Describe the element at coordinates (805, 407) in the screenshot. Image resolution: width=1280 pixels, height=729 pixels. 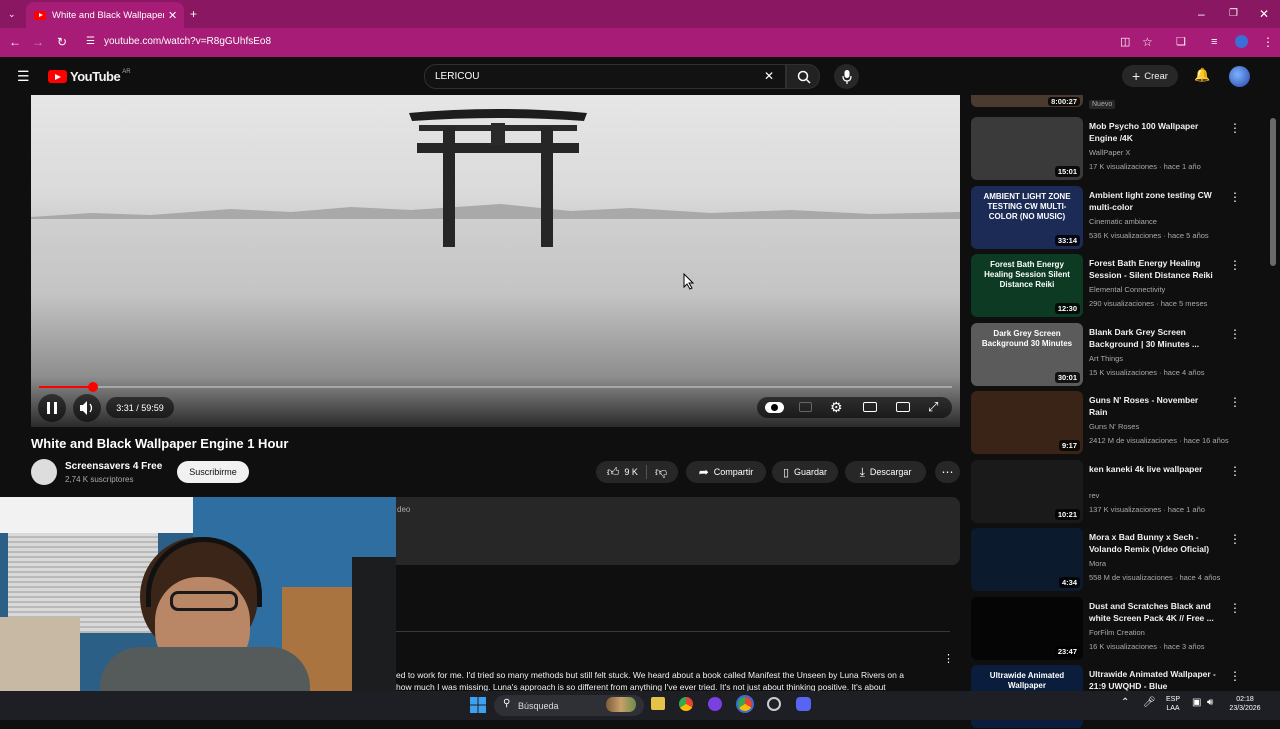
I see `subtitles-icon` at that location.